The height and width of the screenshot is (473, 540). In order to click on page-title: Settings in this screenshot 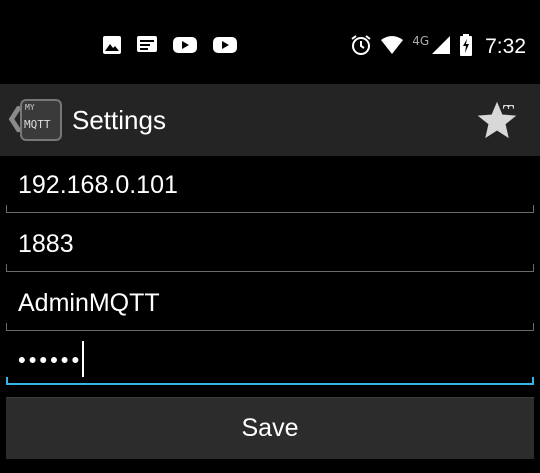, I will do `click(119, 120)`.